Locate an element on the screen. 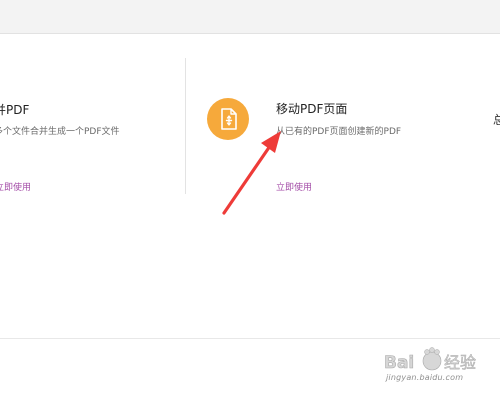  svg-text: 经验 is located at coordinates (460, 362).